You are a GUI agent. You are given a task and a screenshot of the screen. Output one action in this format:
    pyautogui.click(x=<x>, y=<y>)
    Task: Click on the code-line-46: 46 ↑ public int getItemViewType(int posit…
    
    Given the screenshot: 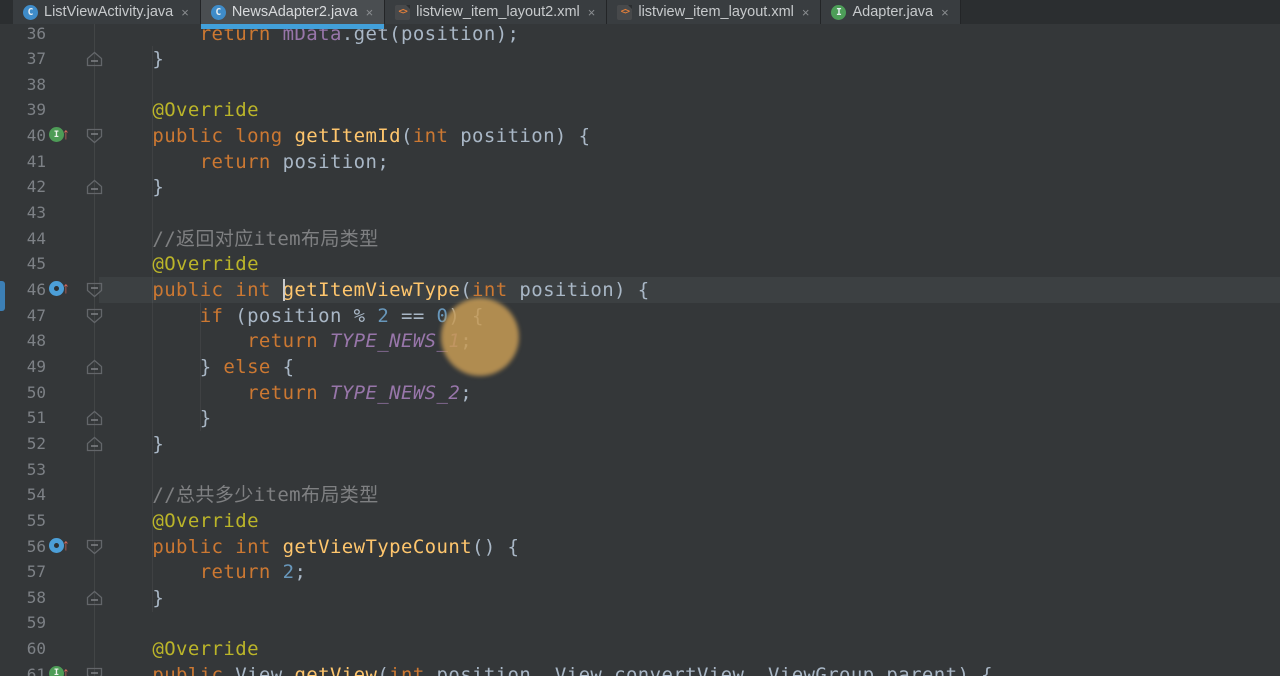 What is the action you would take?
    pyautogui.click(x=640, y=290)
    